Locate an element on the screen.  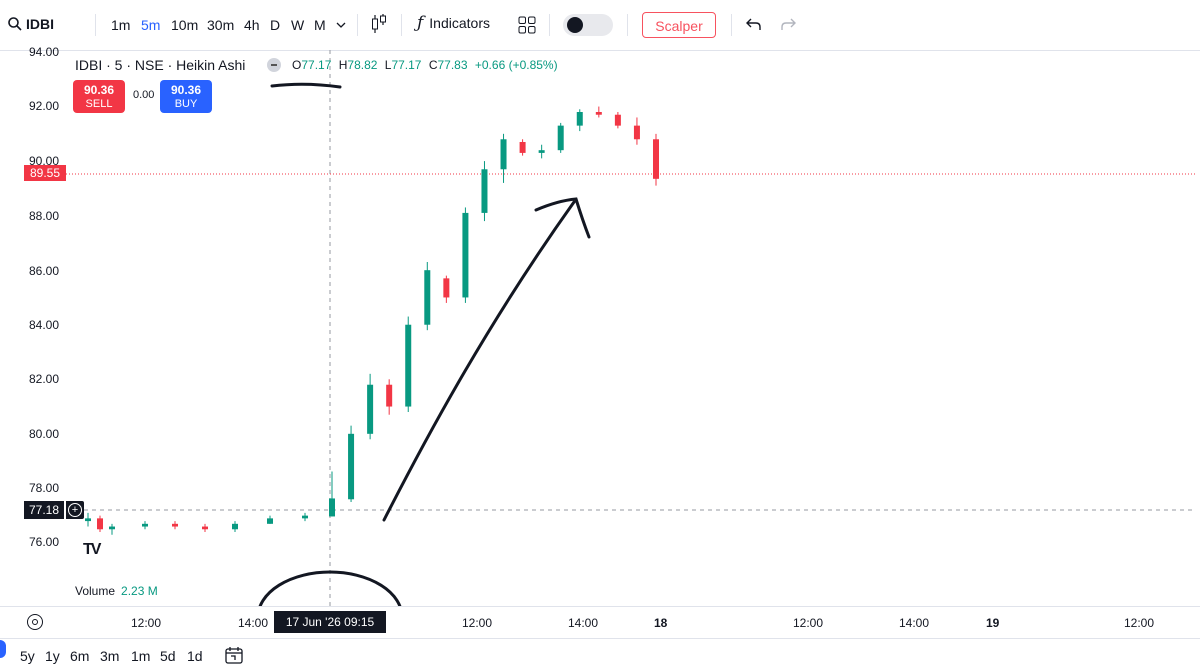
range-1y: 1y is located at coordinates (52, 656).